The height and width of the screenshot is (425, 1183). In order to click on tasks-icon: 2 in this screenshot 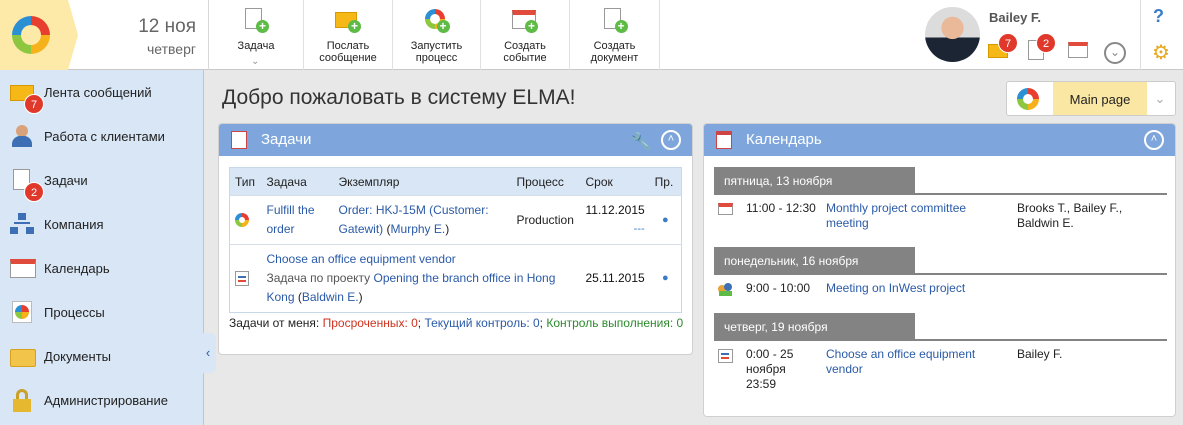, I will do `click(1042, 46)`.